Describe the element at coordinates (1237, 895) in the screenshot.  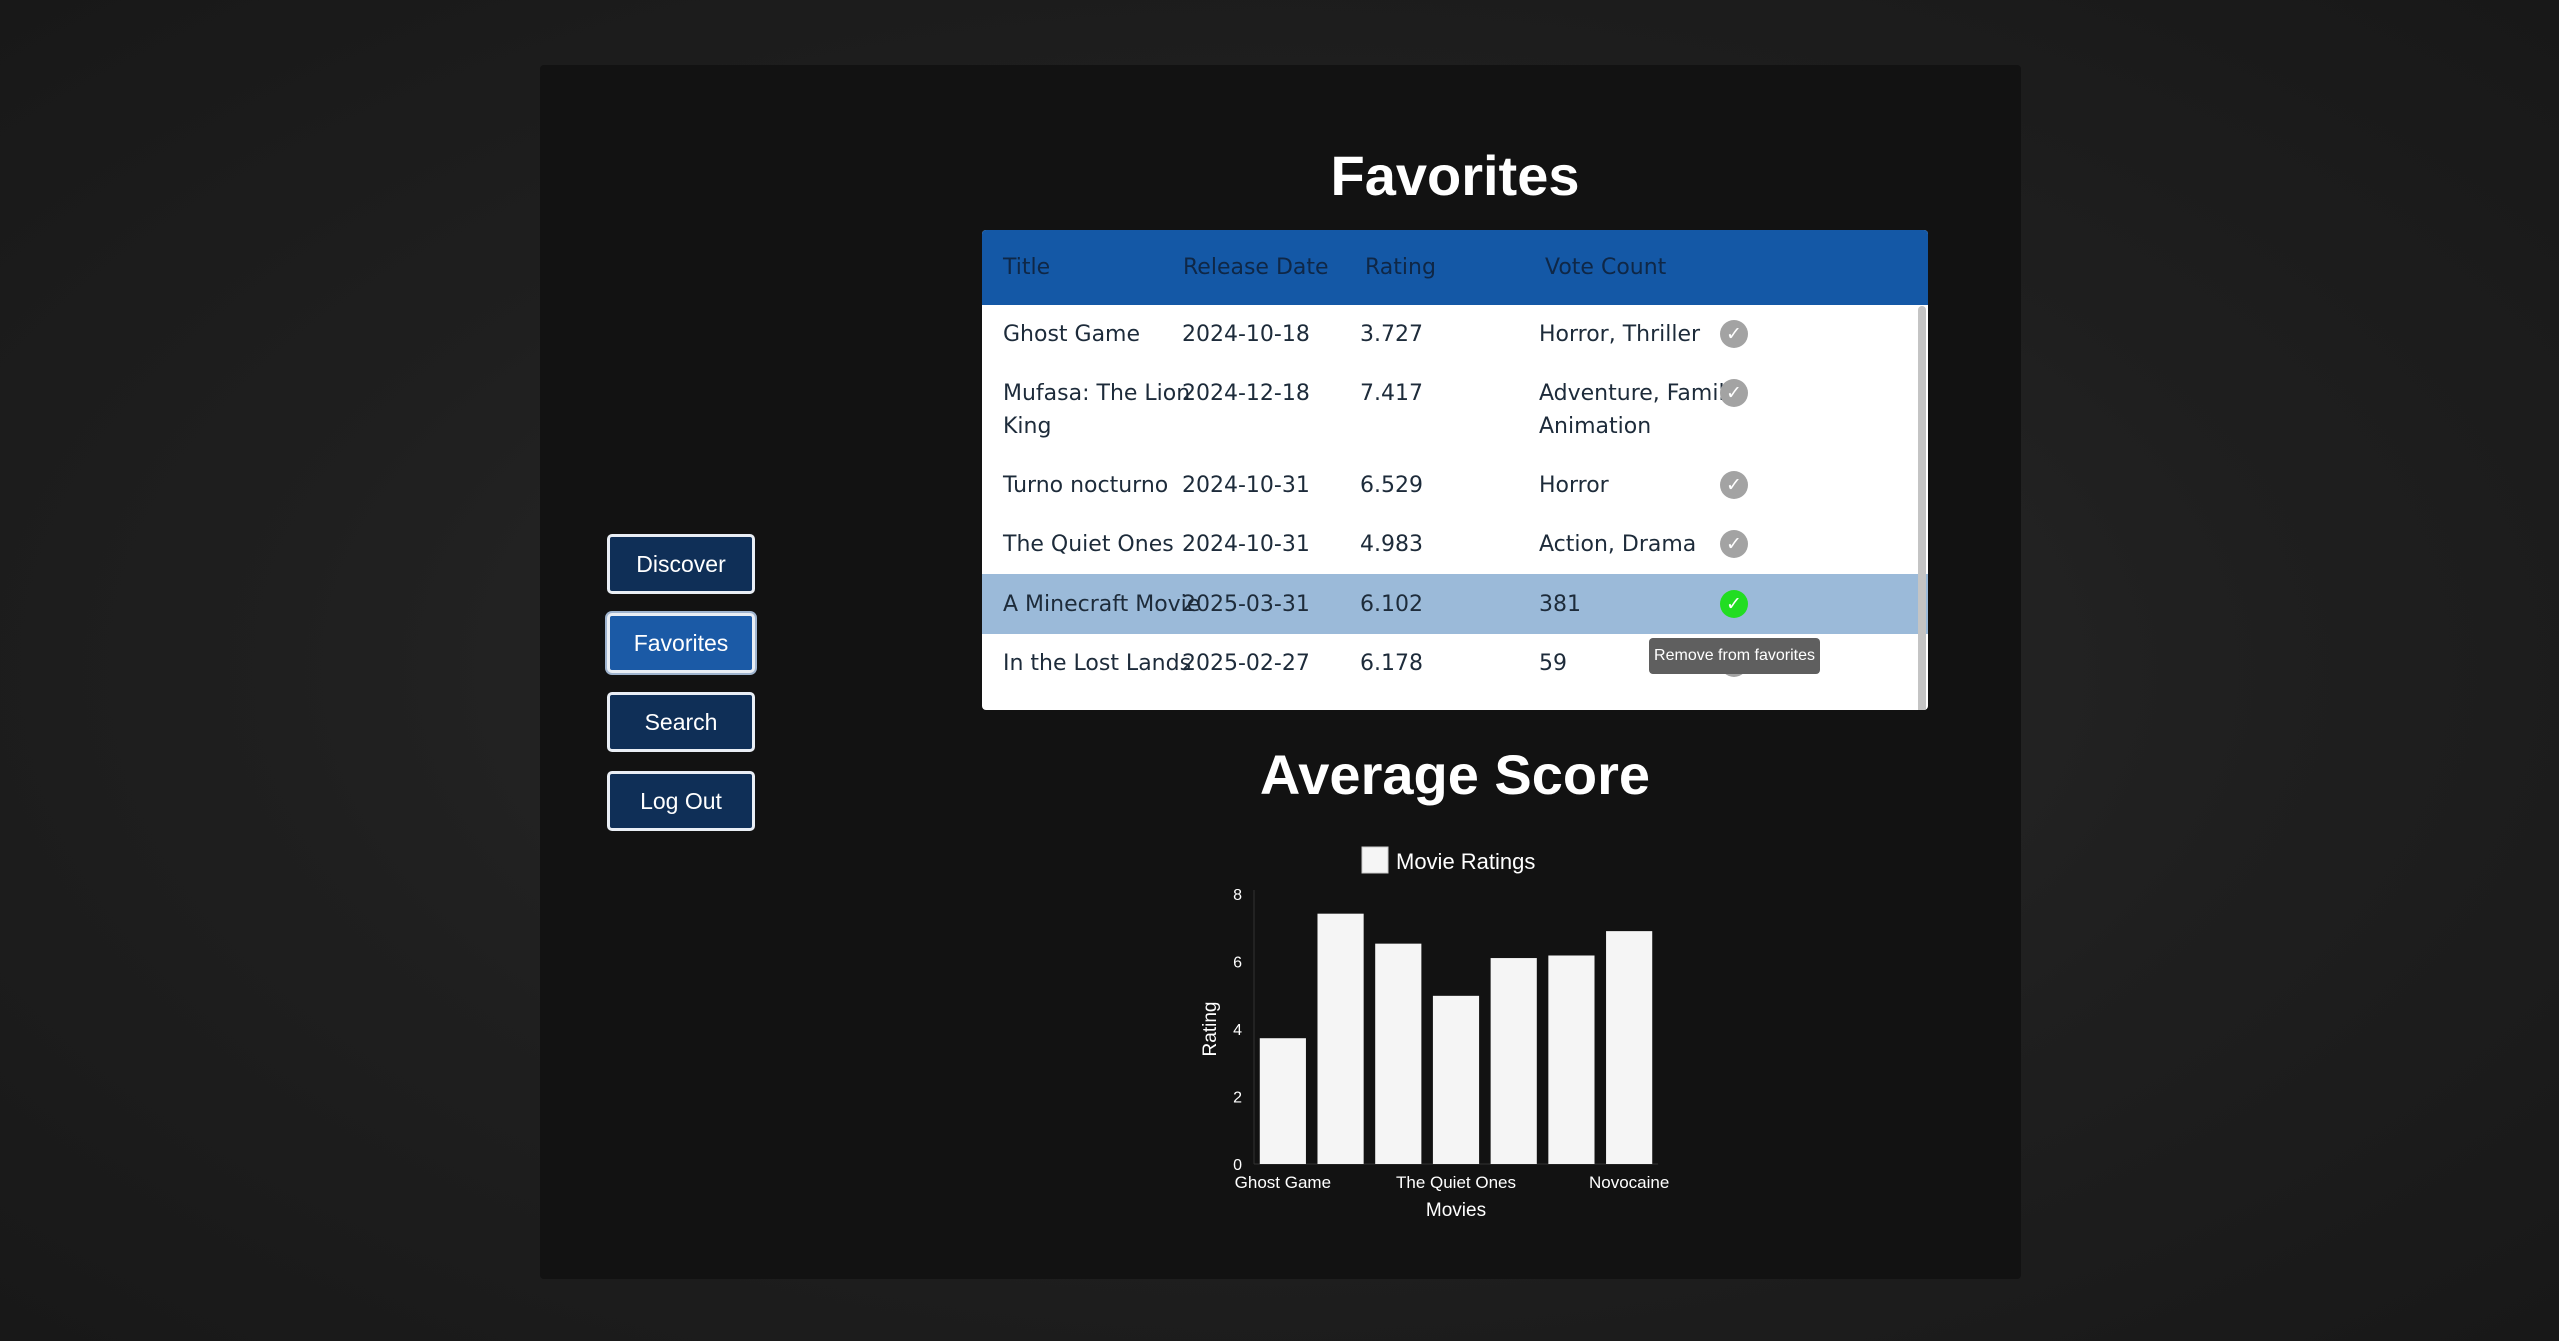
I see `y-tick-label: 8` at that location.